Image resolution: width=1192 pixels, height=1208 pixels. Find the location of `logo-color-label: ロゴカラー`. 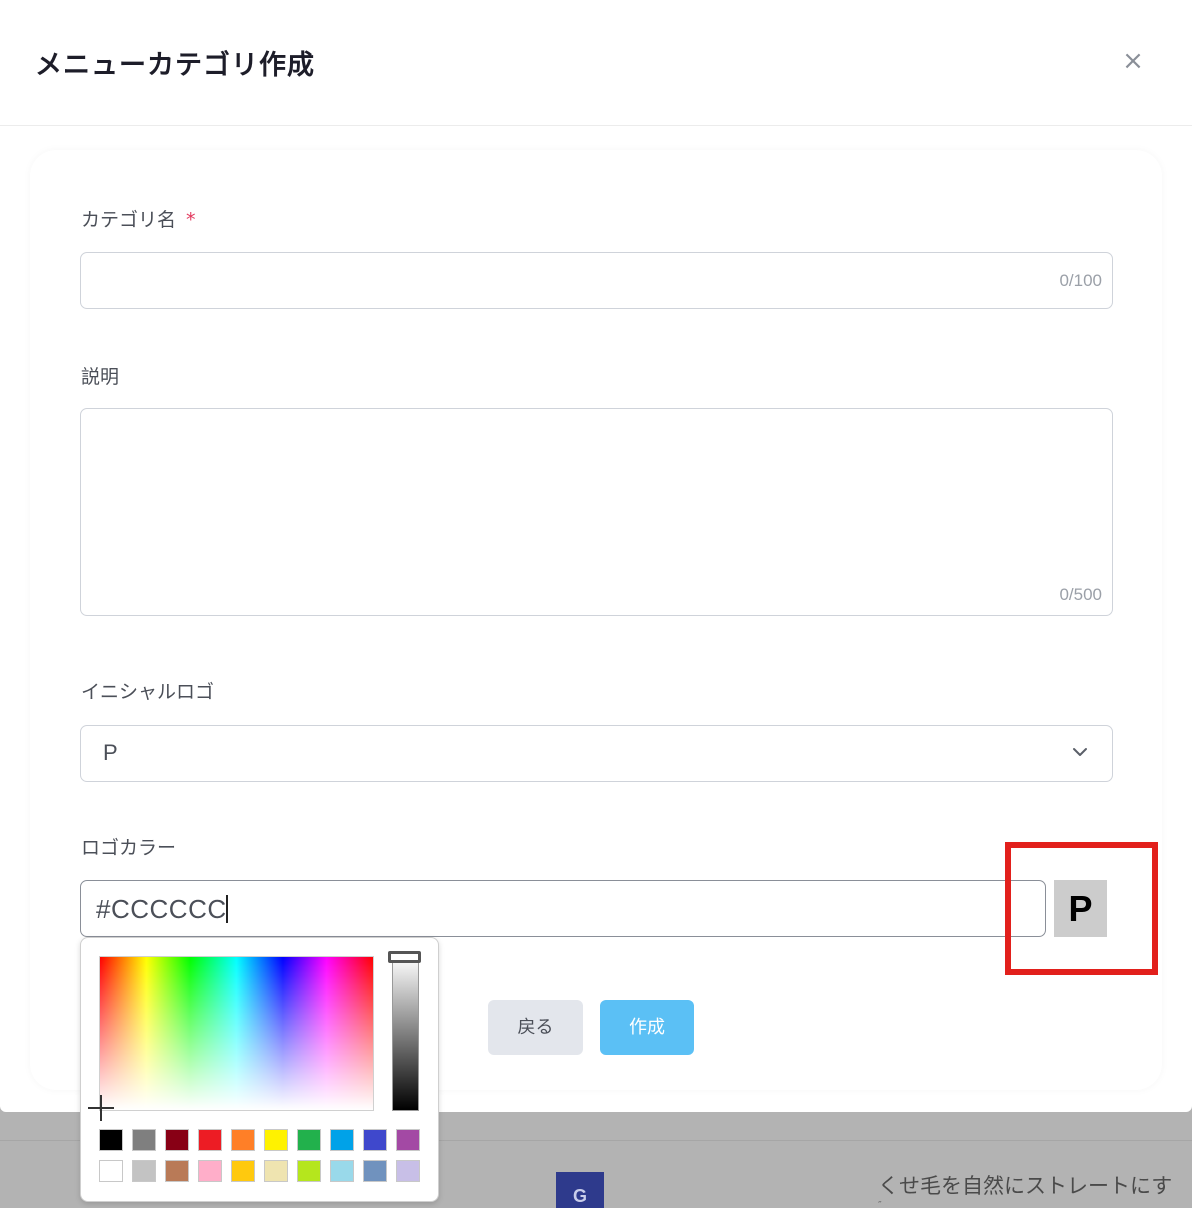

logo-color-label: ロゴカラー is located at coordinates (129, 848).